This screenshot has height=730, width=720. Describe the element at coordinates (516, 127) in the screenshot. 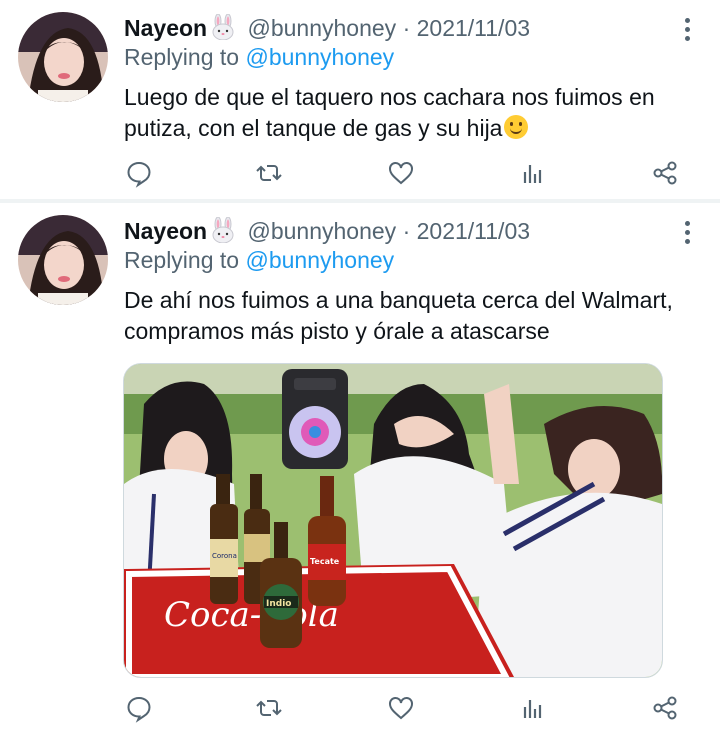

I see `smiling-face-icon` at that location.